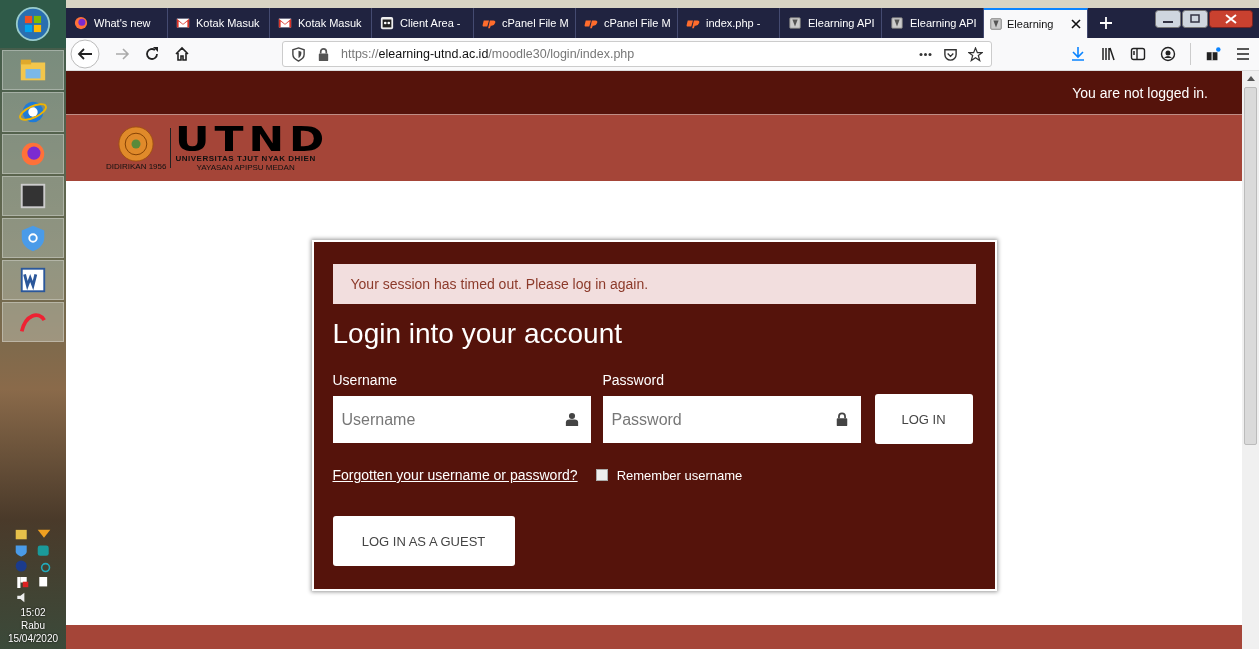  I want to click on university-name: UNIVERSITAS TJUT NYAK DHIEN, so click(245, 158).